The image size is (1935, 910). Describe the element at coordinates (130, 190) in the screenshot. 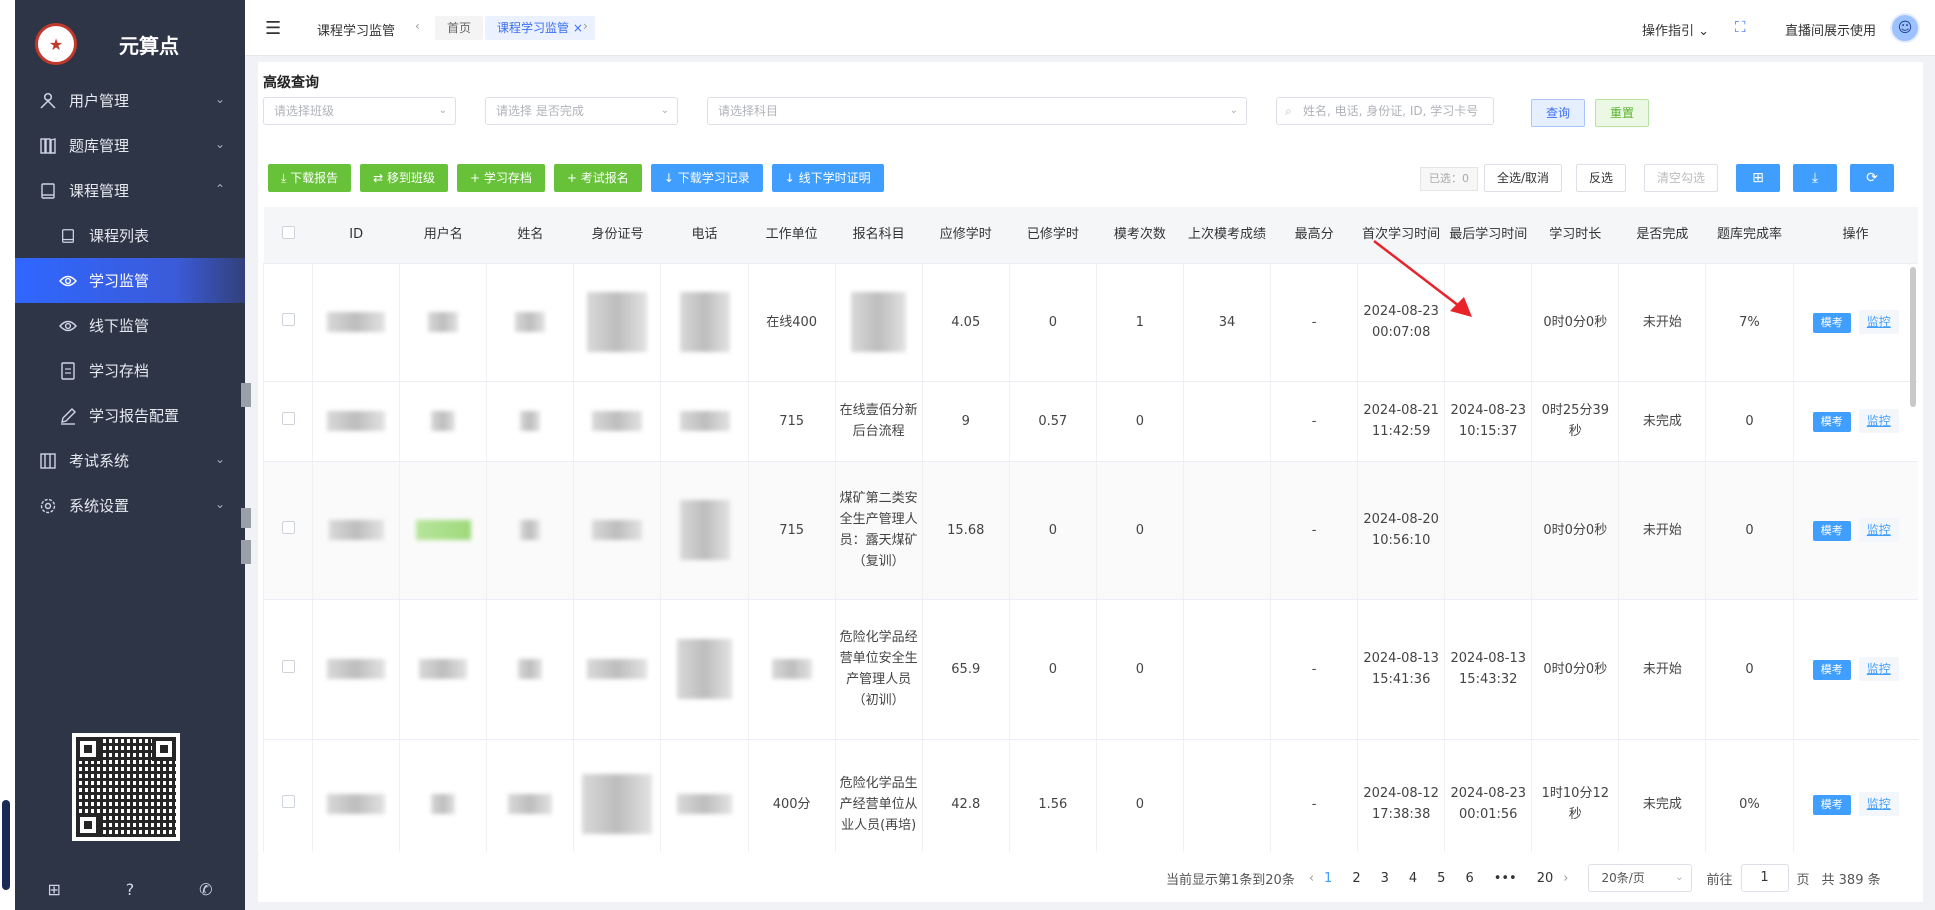

I see `sidebar-item-course-management: 课程管理 ⌃` at that location.